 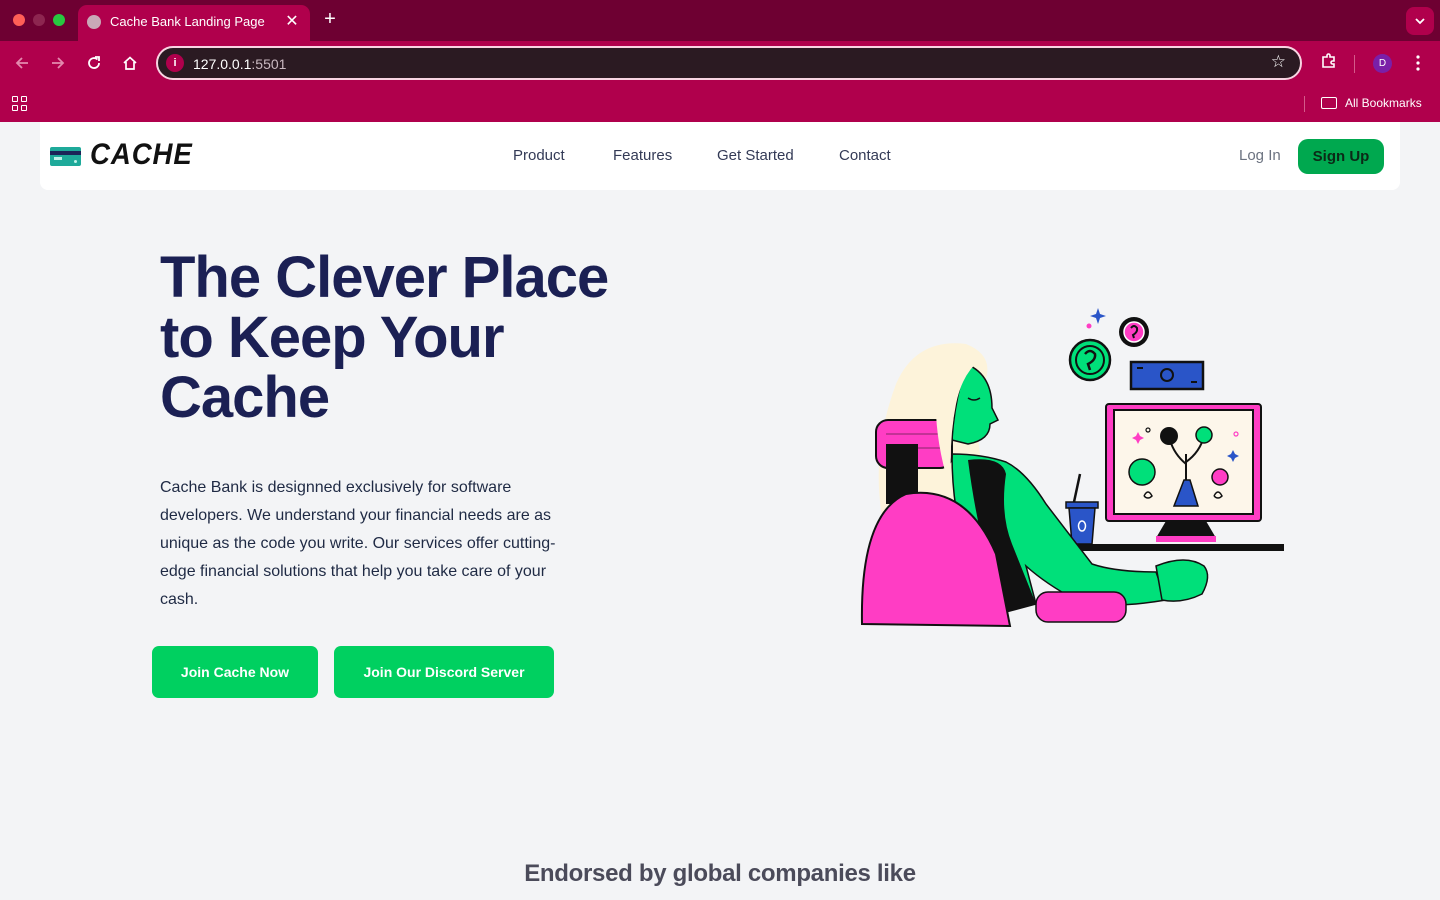 I want to click on folder-icon, so click(x=1329, y=103).